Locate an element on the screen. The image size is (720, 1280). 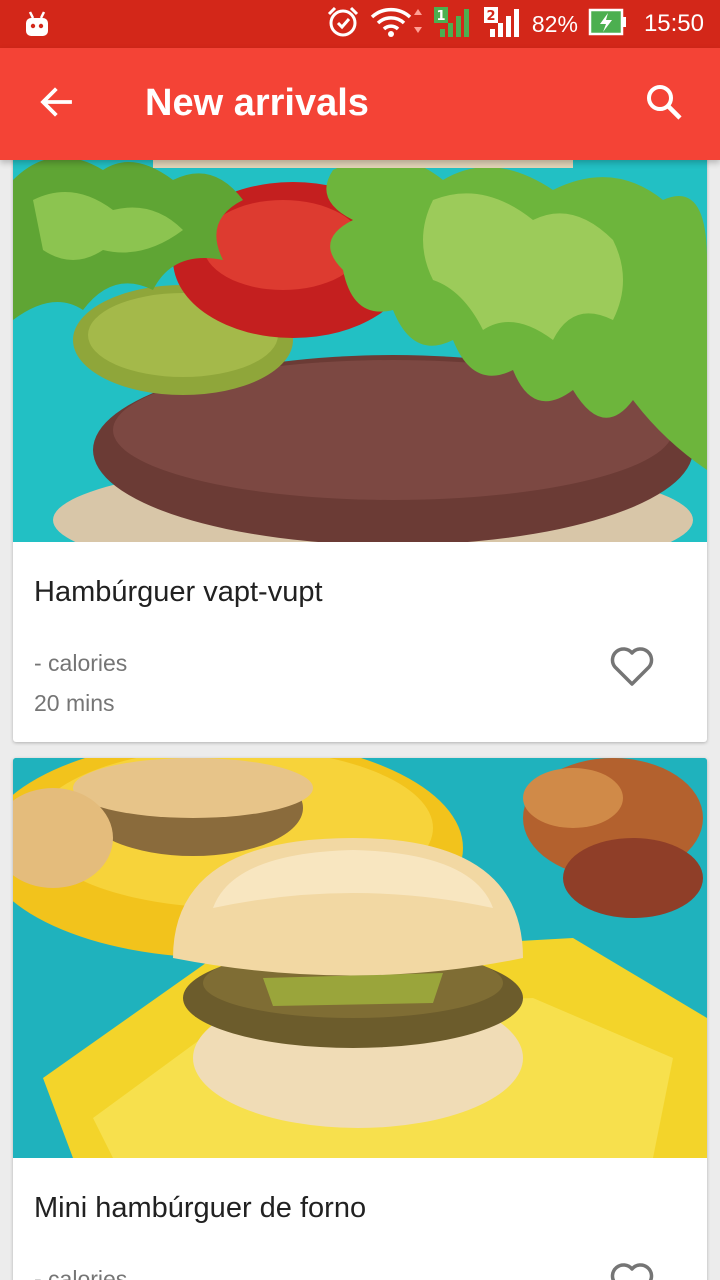
arrow-back-icon is located at coordinates (56, 104).